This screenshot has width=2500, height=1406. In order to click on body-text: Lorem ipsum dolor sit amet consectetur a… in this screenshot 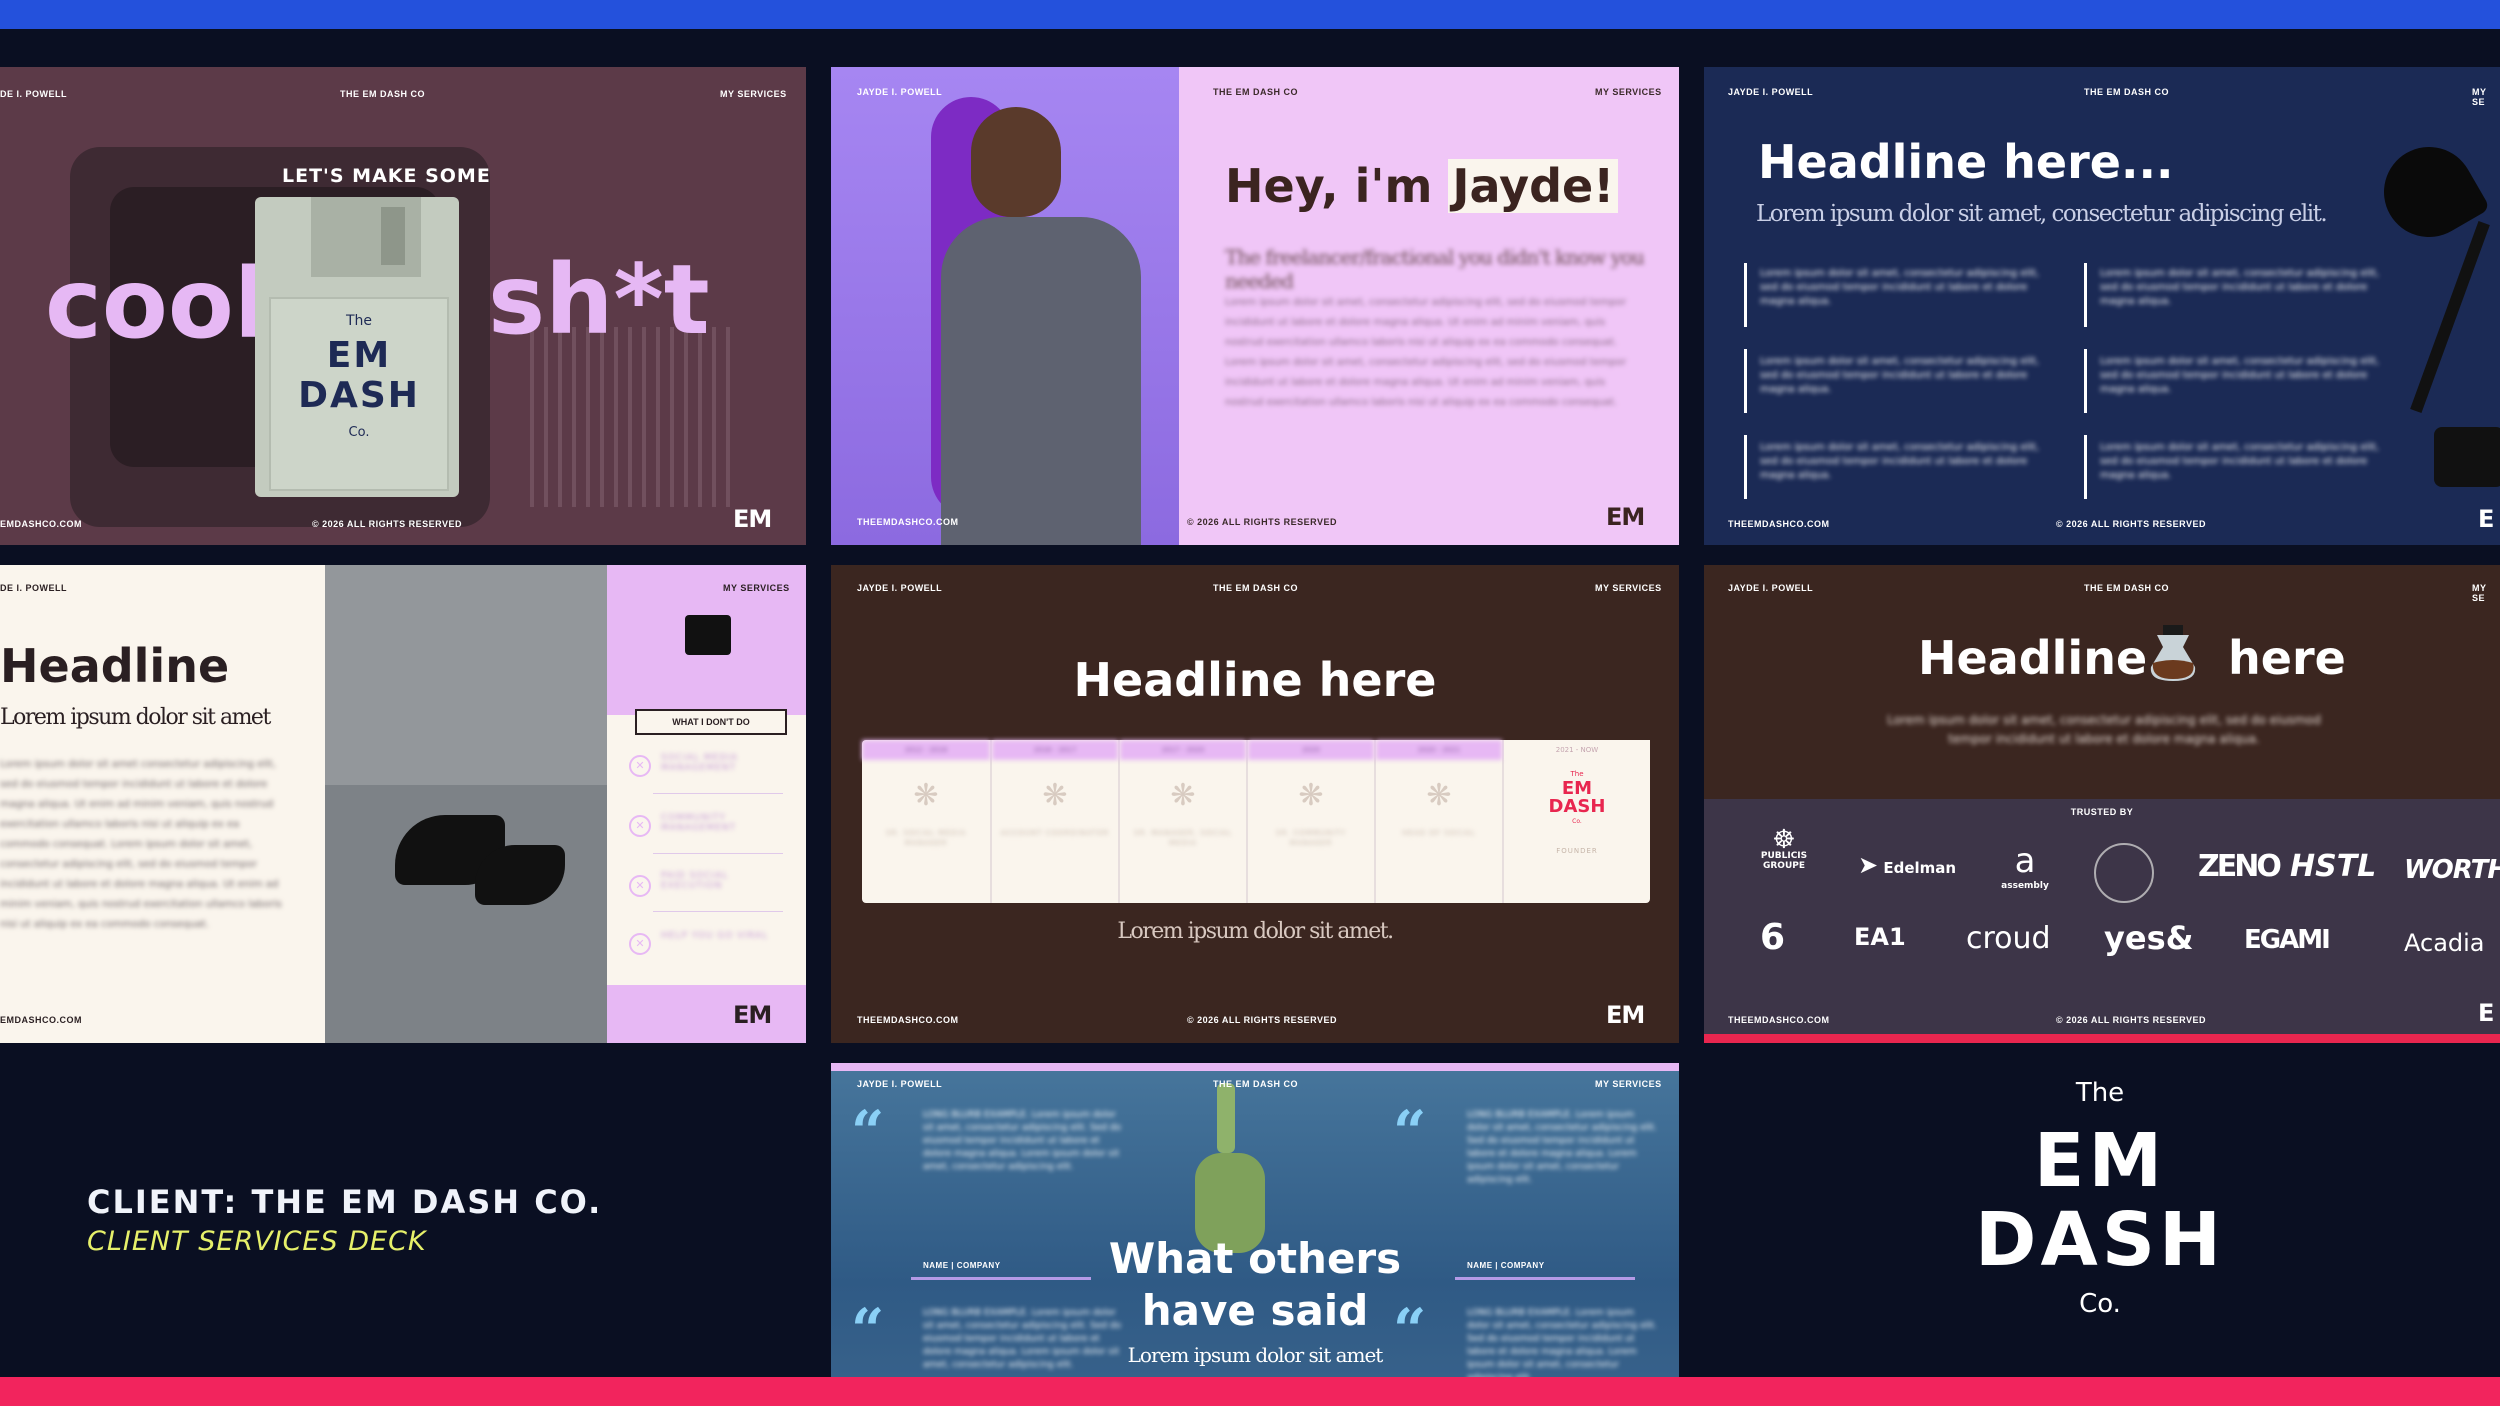, I will do `click(141, 844)`.